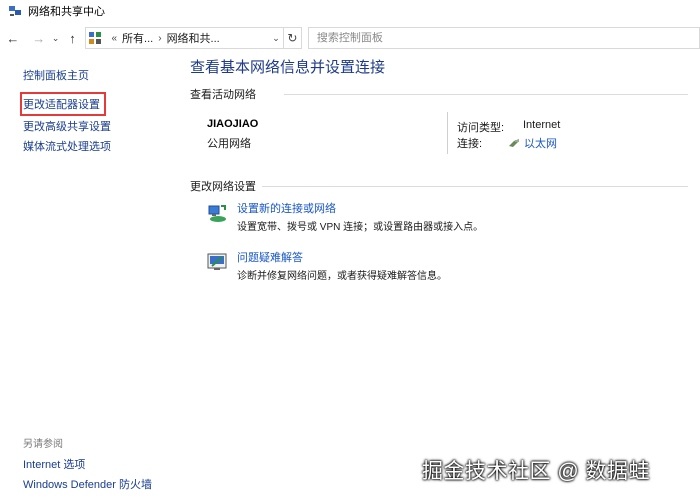  I want to click on sidebar-item-change-adapter-settings: 更改适配器设置, so click(63, 104).